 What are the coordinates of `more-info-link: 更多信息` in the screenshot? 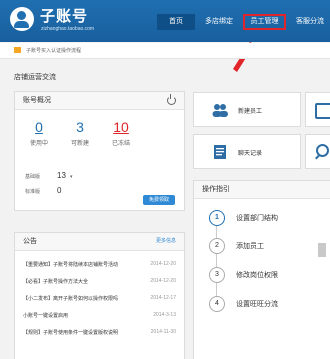 It's located at (166, 241).